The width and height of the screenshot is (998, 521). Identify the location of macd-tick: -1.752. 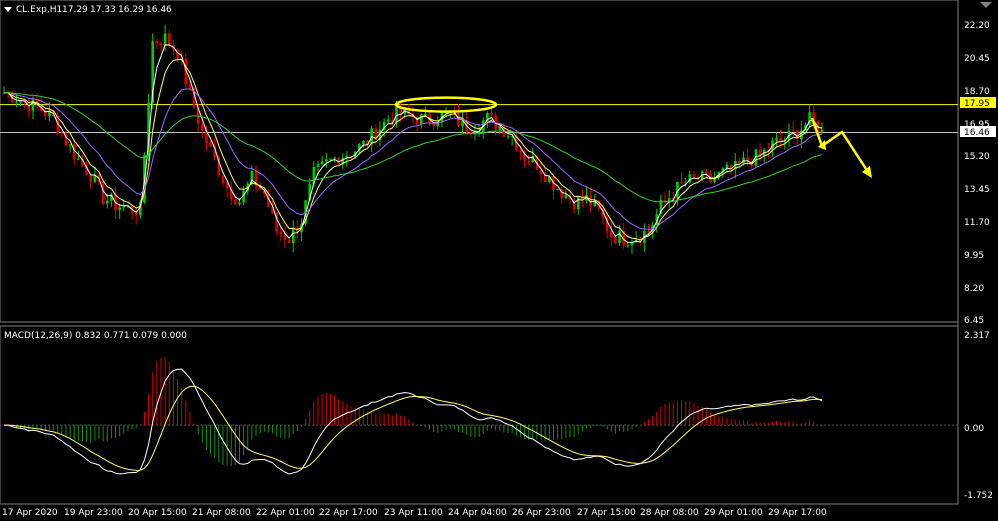
(978, 496).